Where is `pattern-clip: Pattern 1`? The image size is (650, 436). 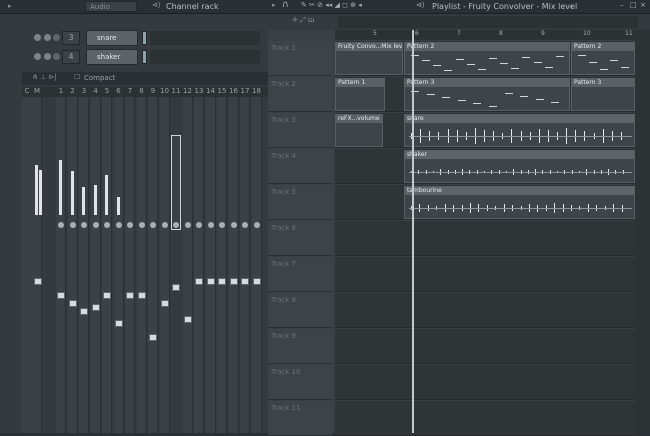 pattern-clip: Pattern 1 is located at coordinates (360, 94).